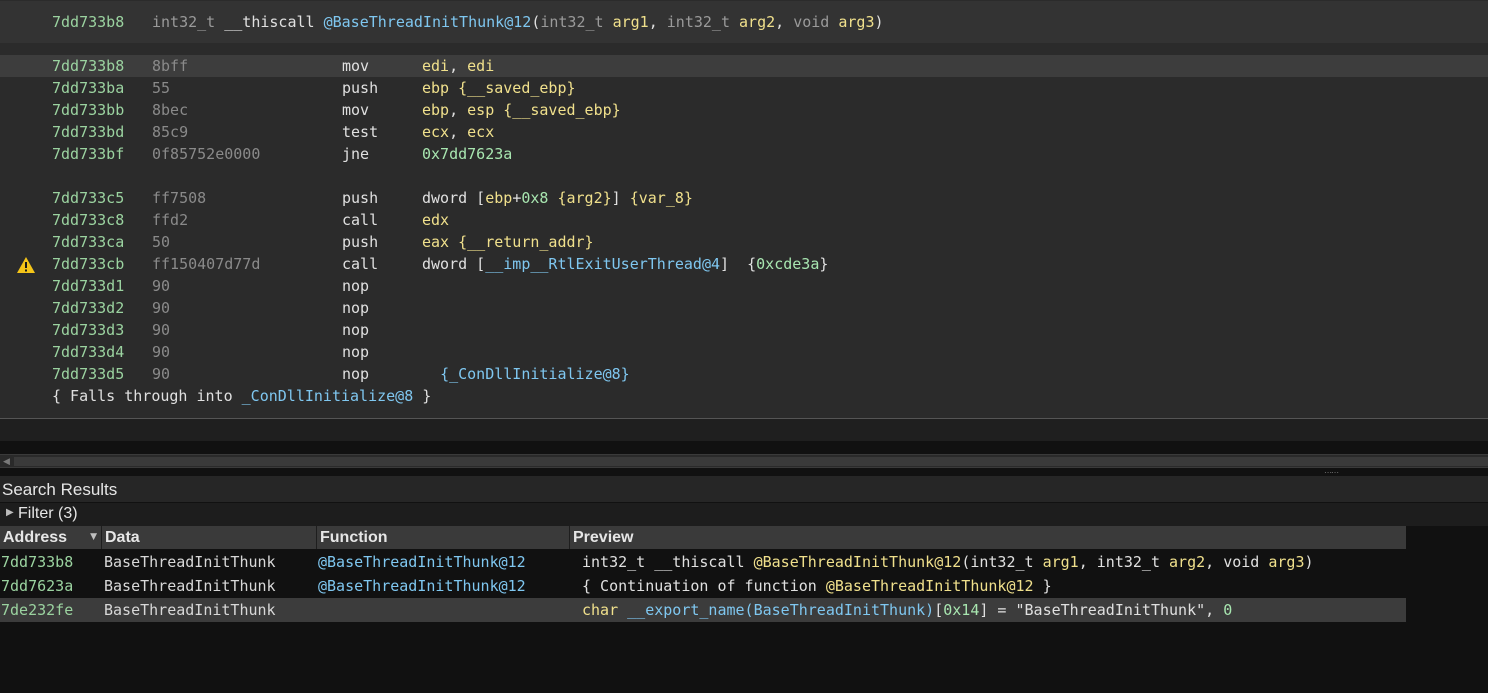 This screenshot has height=693, width=1488. Describe the element at coordinates (744, 242) in the screenshot. I see `instruction-line: 7dd733ca 50 push eax {__return_addr}` at that location.